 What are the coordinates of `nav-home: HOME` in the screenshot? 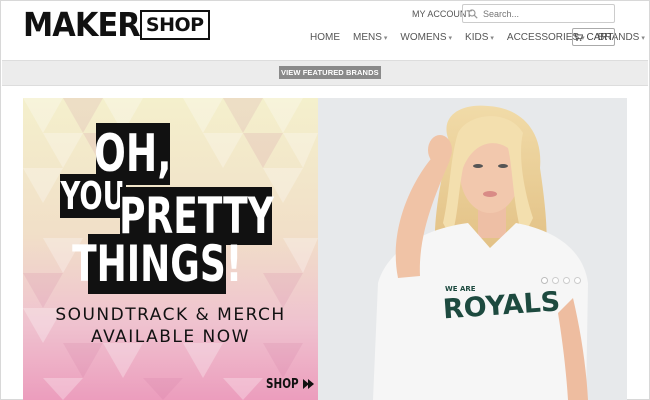 It's located at (325, 37).